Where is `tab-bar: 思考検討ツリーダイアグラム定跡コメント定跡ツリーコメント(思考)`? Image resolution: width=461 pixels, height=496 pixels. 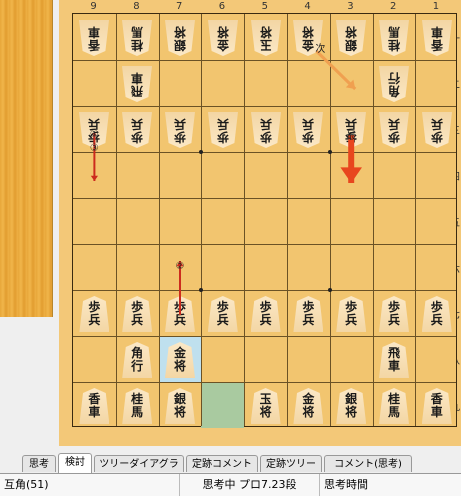 tab-bar: 思考検討ツリーダイアグラム定跡コメント定跡ツリーコメント(思考) is located at coordinates (230, 470).